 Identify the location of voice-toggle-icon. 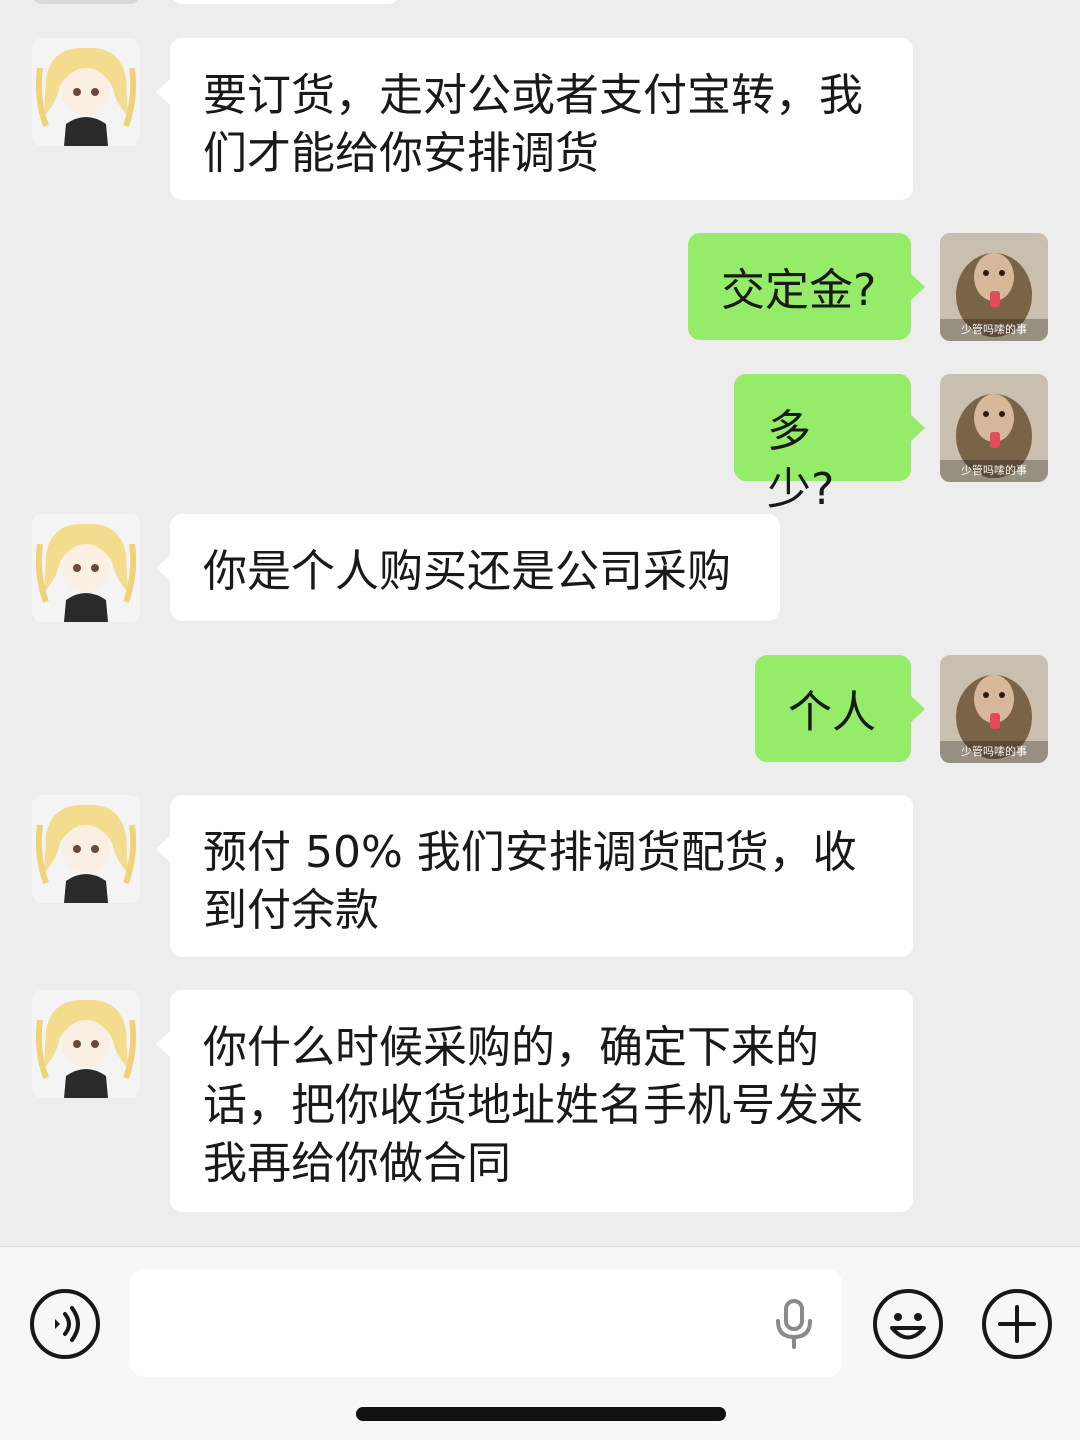
(65, 1324).